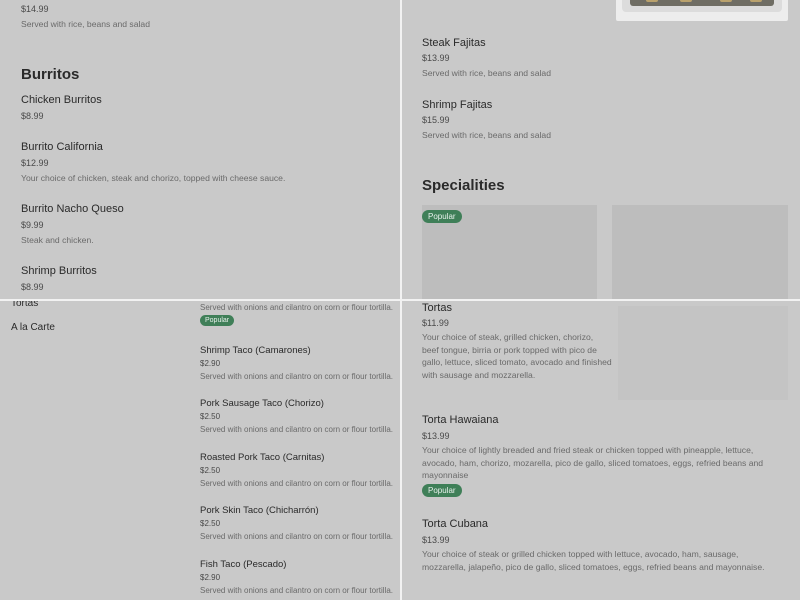  What do you see at coordinates (400, 300) in the screenshot?
I see `horizontal-divider` at bounding box center [400, 300].